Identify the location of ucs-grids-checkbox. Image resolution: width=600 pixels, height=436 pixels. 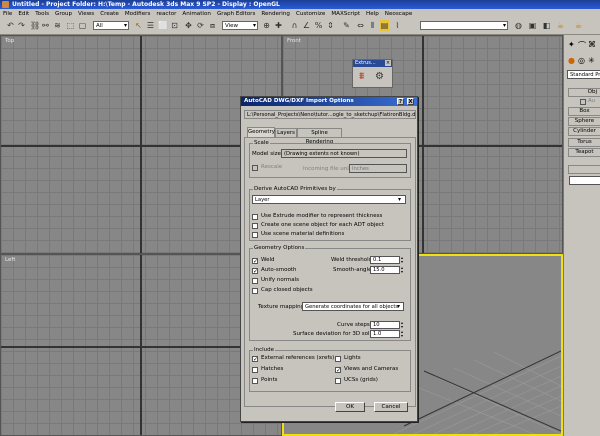
(338, 381).